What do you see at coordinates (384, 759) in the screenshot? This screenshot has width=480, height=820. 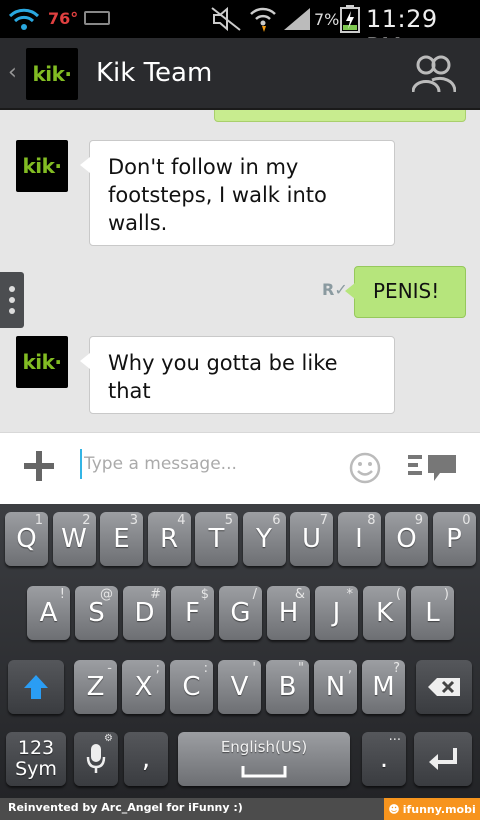 I see `period-key: . ···` at bounding box center [384, 759].